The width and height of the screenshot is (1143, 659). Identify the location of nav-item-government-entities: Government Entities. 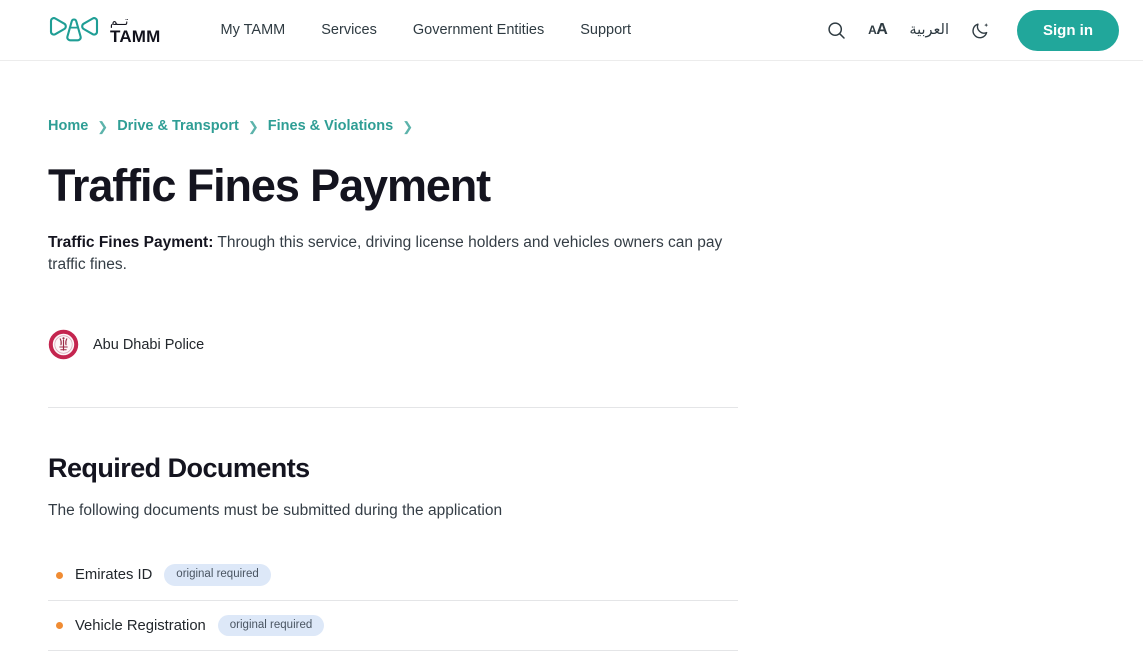
(478, 30).